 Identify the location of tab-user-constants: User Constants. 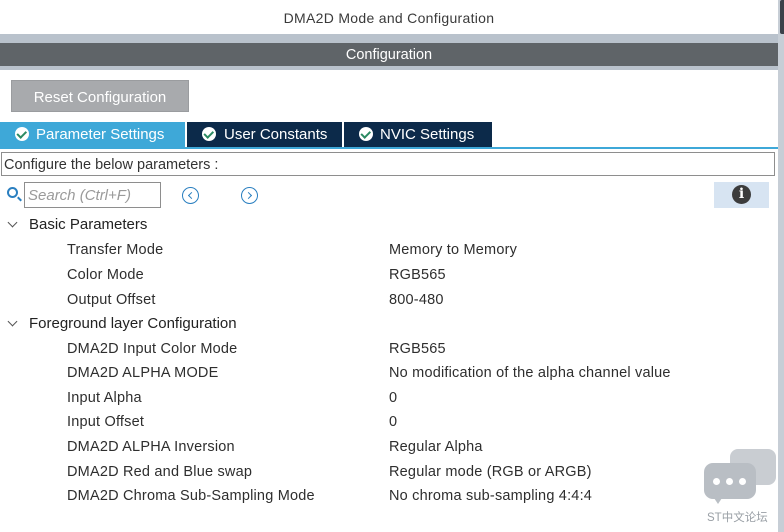
(264, 134).